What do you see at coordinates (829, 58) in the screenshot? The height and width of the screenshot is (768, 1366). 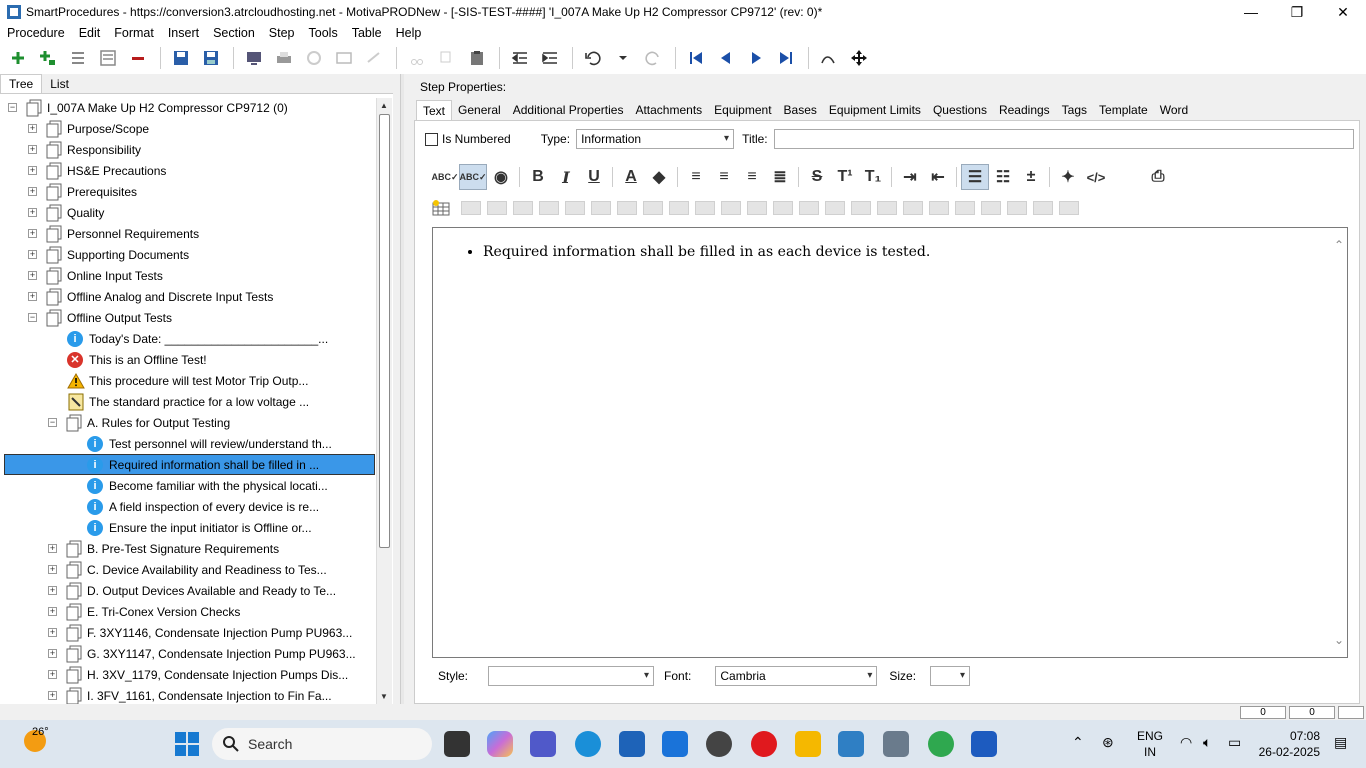 I see `find-replace-icon` at bounding box center [829, 58].